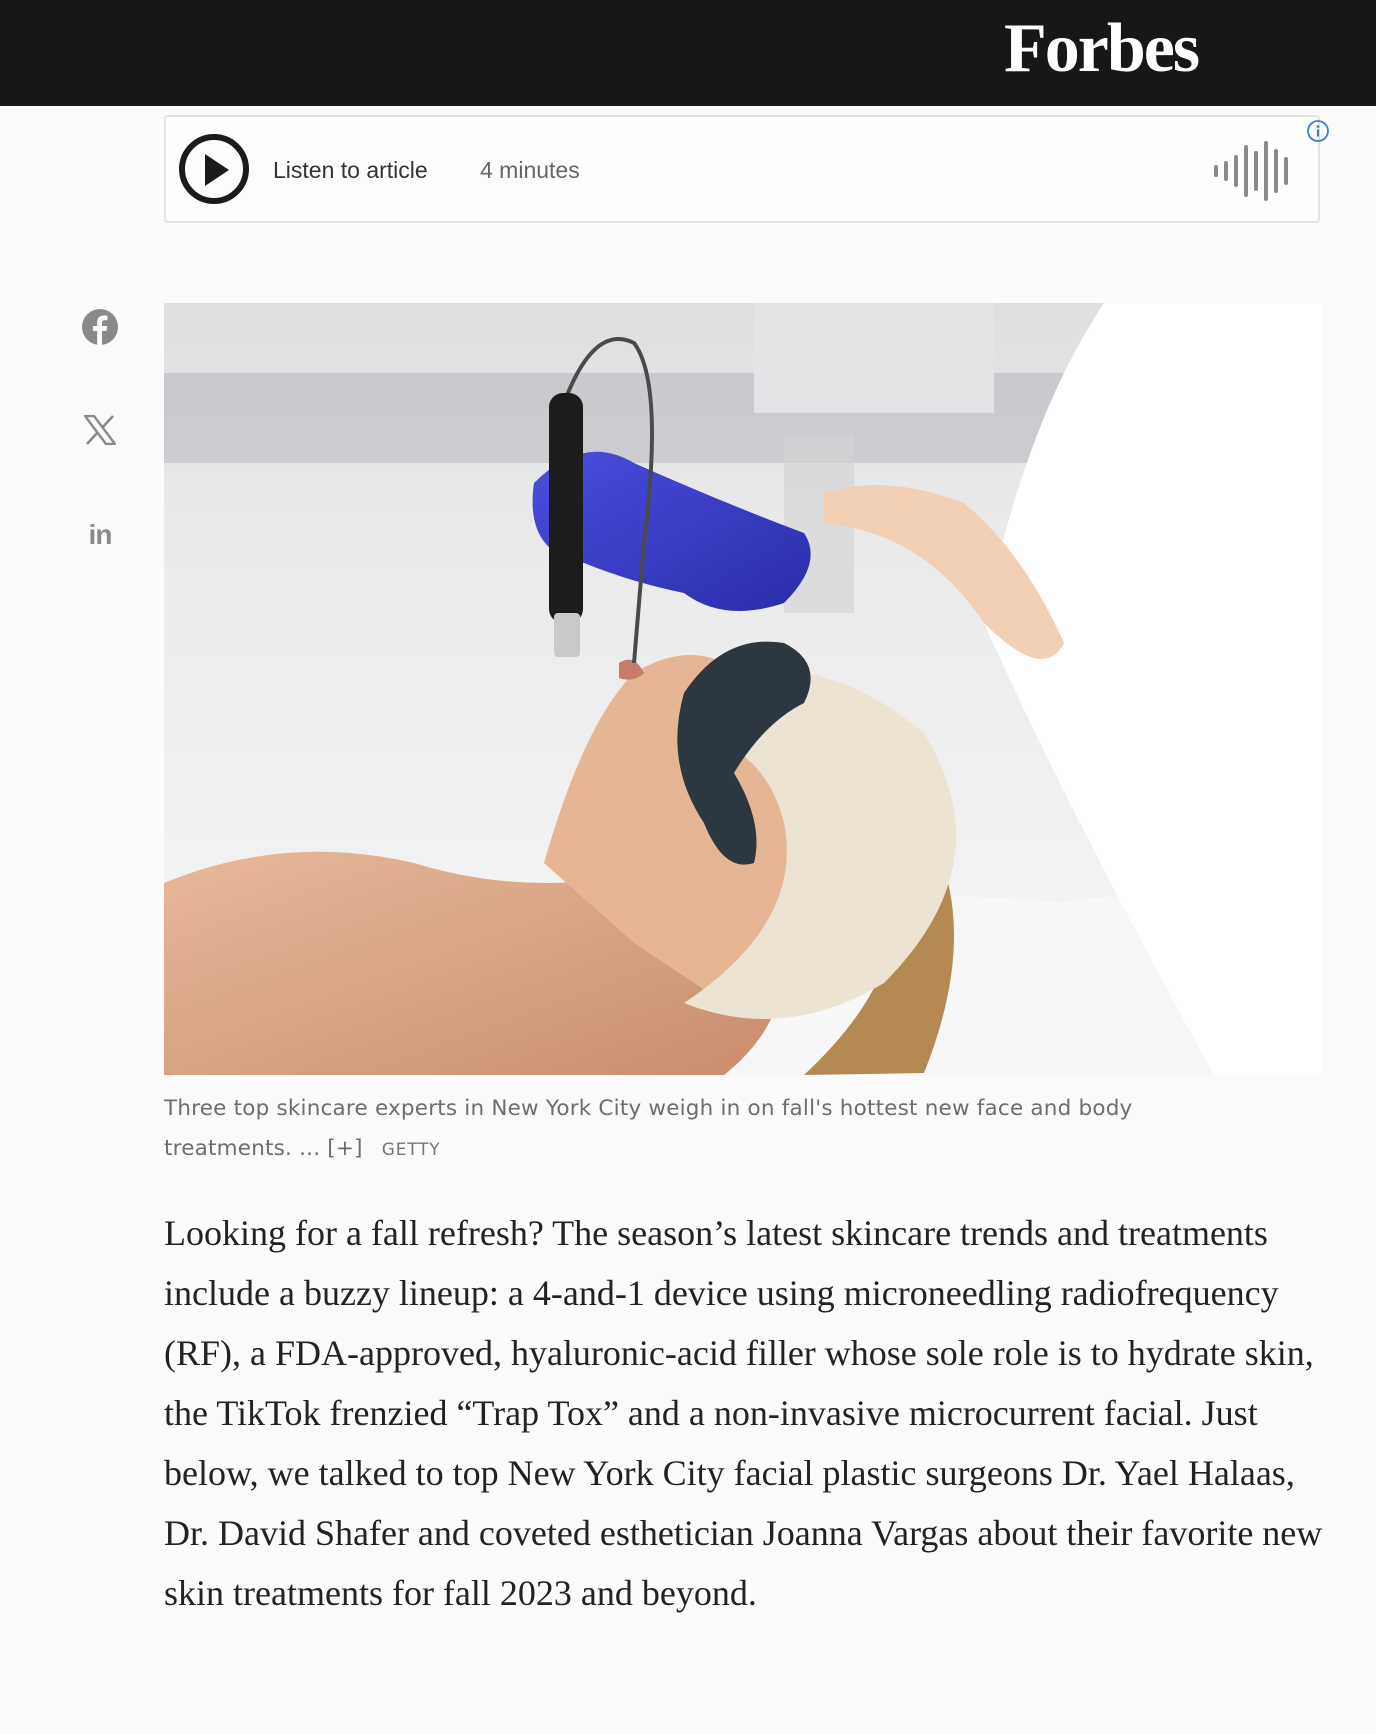 The height and width of the screenshot is (1734, 1376). I want to click on play-circle-icon, so click(214, 169).